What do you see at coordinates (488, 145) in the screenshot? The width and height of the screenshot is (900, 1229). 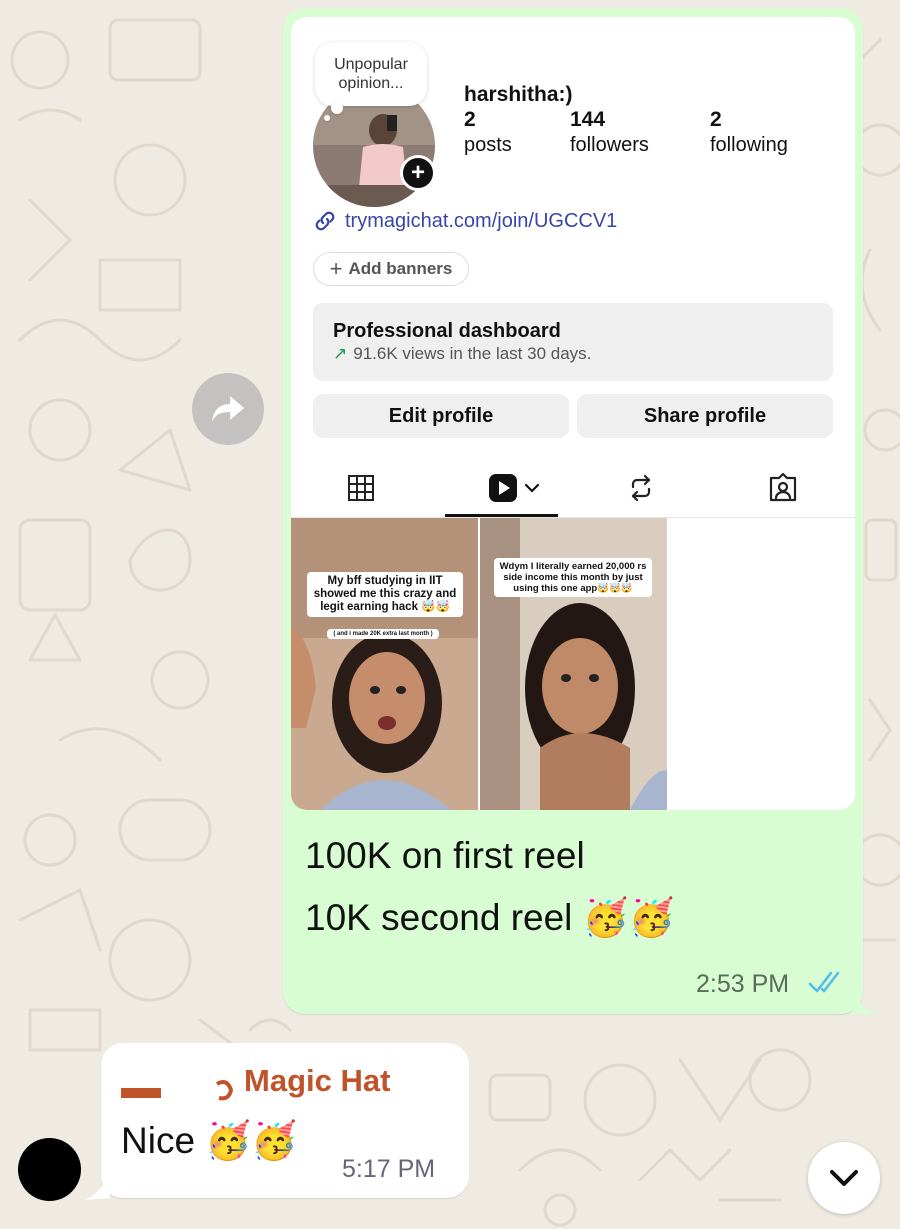 I see `stat-label: posts` at bounding box center [488, 145].